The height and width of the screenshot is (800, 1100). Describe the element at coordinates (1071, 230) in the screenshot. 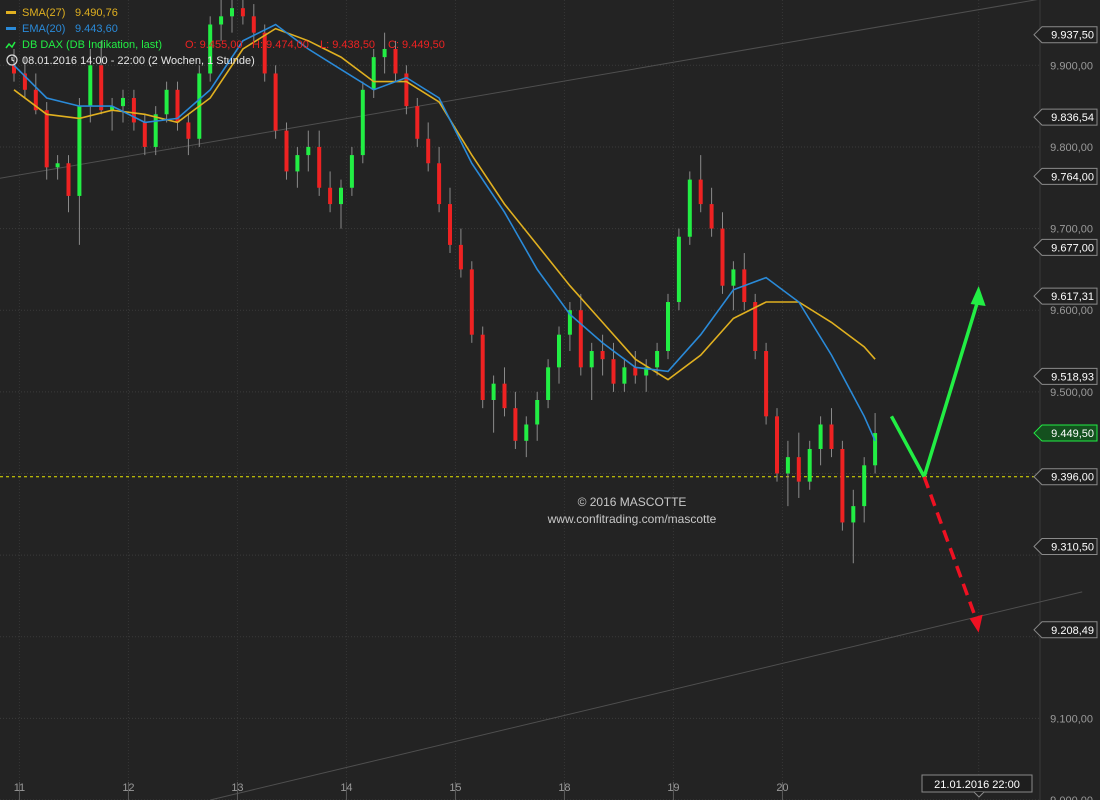

I see `y-tick-label: 9.700,00` at that location.